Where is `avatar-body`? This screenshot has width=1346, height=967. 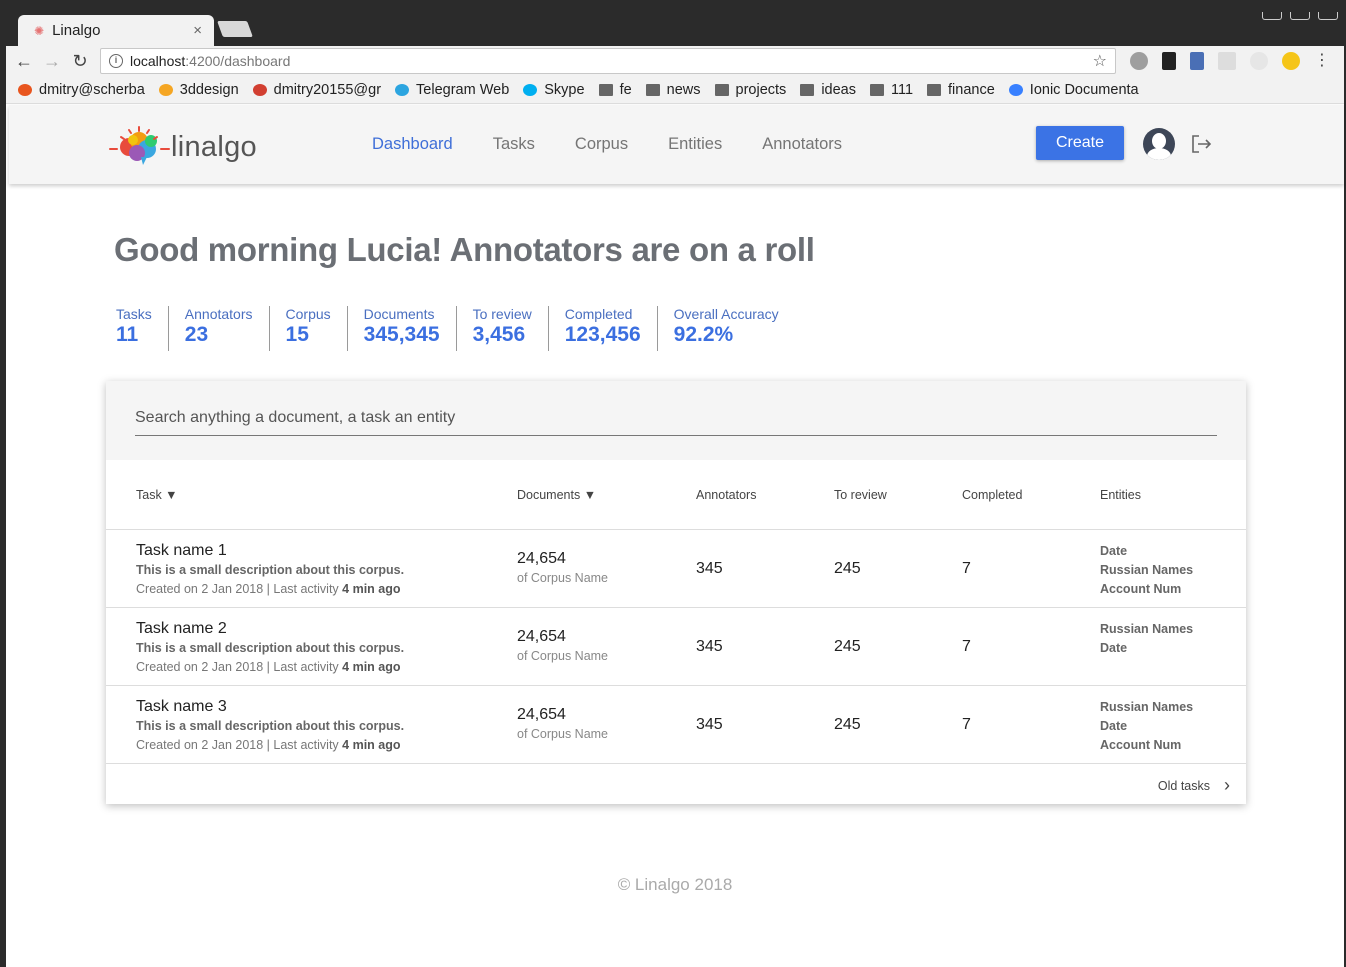
avatar-body is located at coordinates (1159, 154).